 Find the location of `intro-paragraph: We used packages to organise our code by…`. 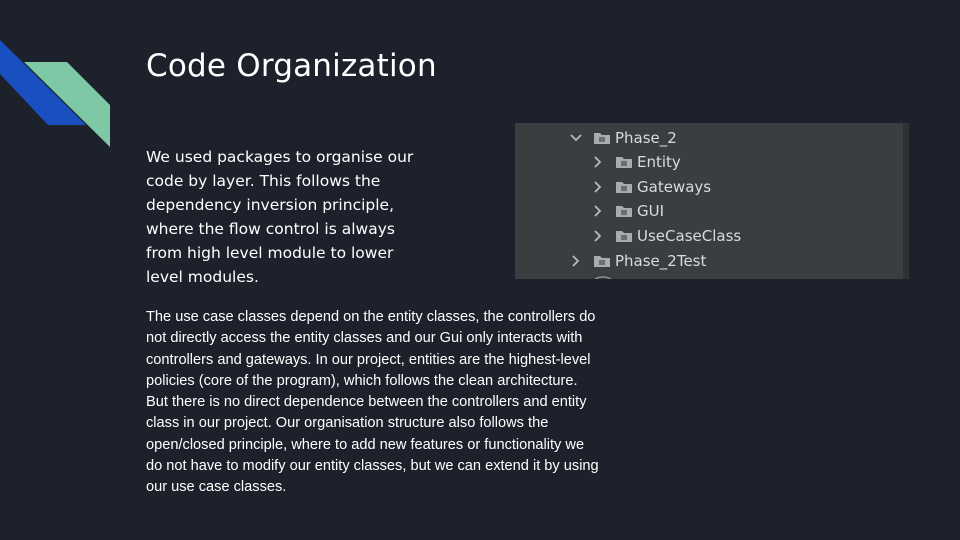

intro-paragraph: We used packages to organise our code by… is located at coordinates (280, 217).